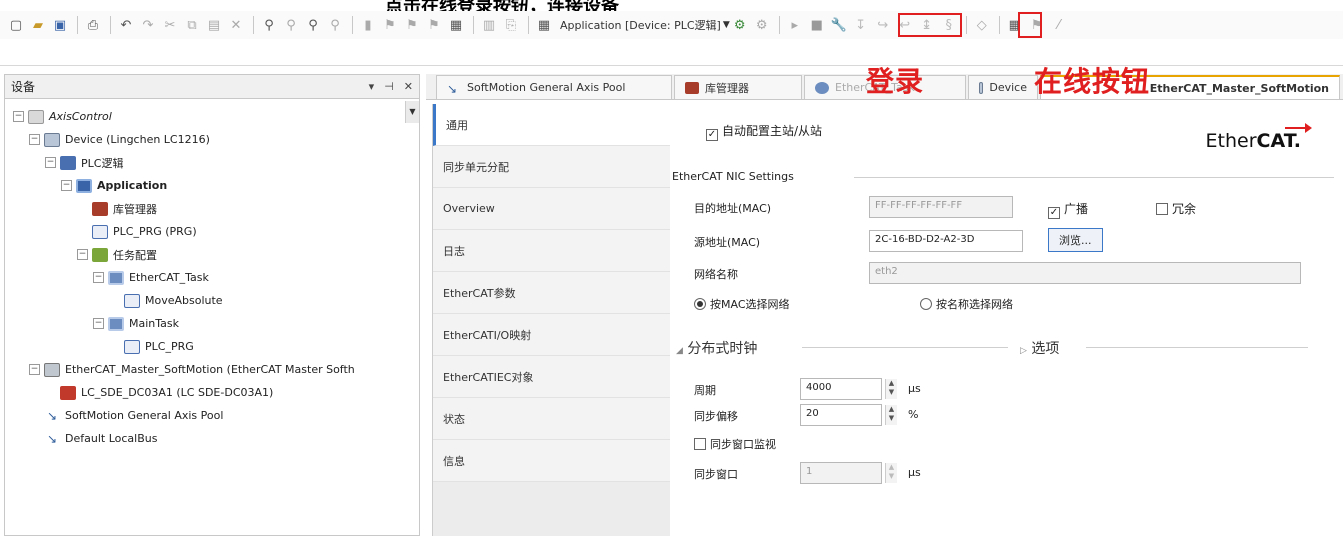 Image resolution: width=1343 pixels, height=538 pixels. What do you see at coordinates (551, 125) in the screenshot?
I see `vtab-general: 通用` at bounding box center [551, 125].